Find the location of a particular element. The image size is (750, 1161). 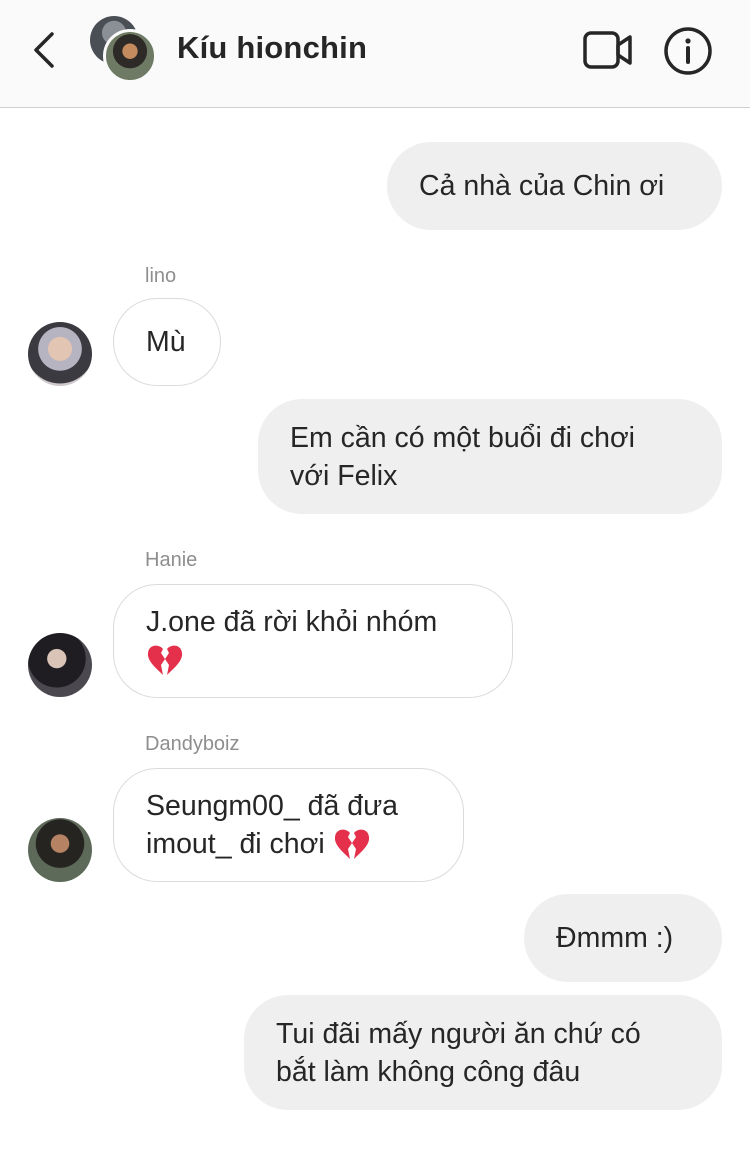

video-camera-icon is located at coordinates (607, 50).